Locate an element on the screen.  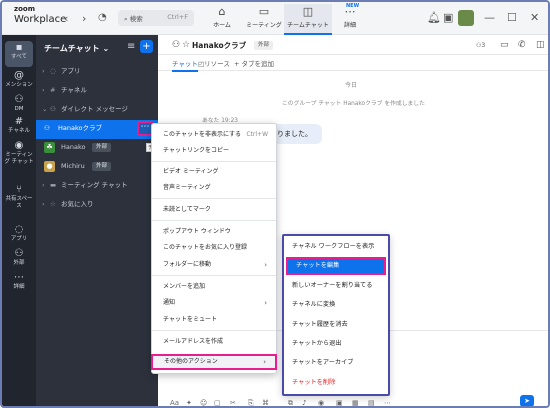
tab-chat: チャット is located at coordinates (185, 65).